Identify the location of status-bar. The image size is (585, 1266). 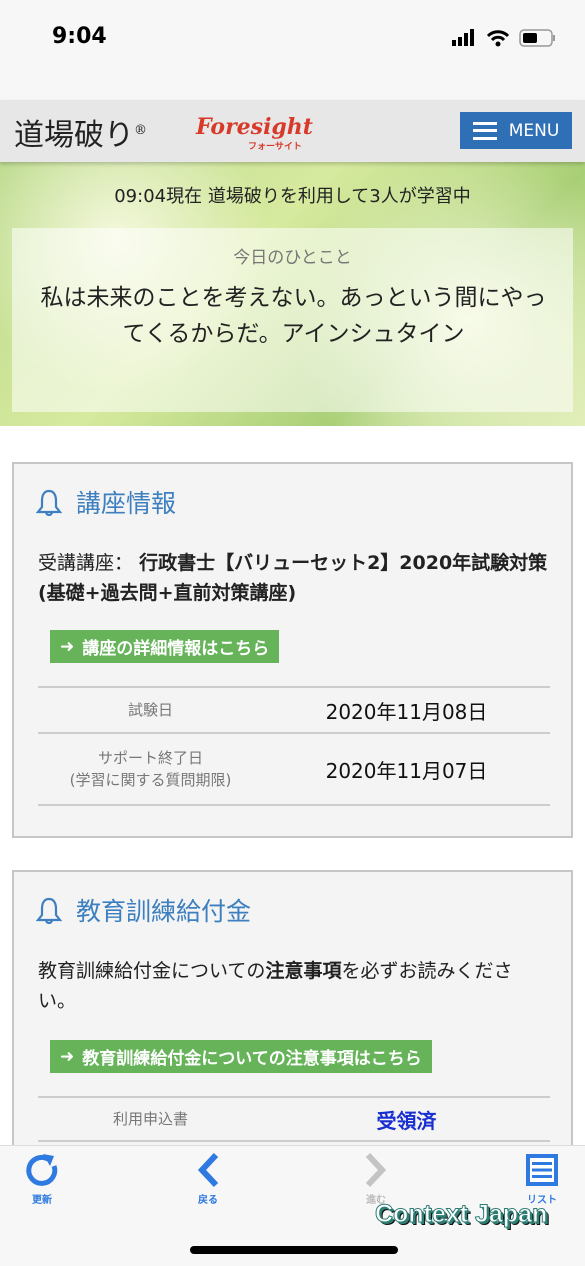
(292, 50).